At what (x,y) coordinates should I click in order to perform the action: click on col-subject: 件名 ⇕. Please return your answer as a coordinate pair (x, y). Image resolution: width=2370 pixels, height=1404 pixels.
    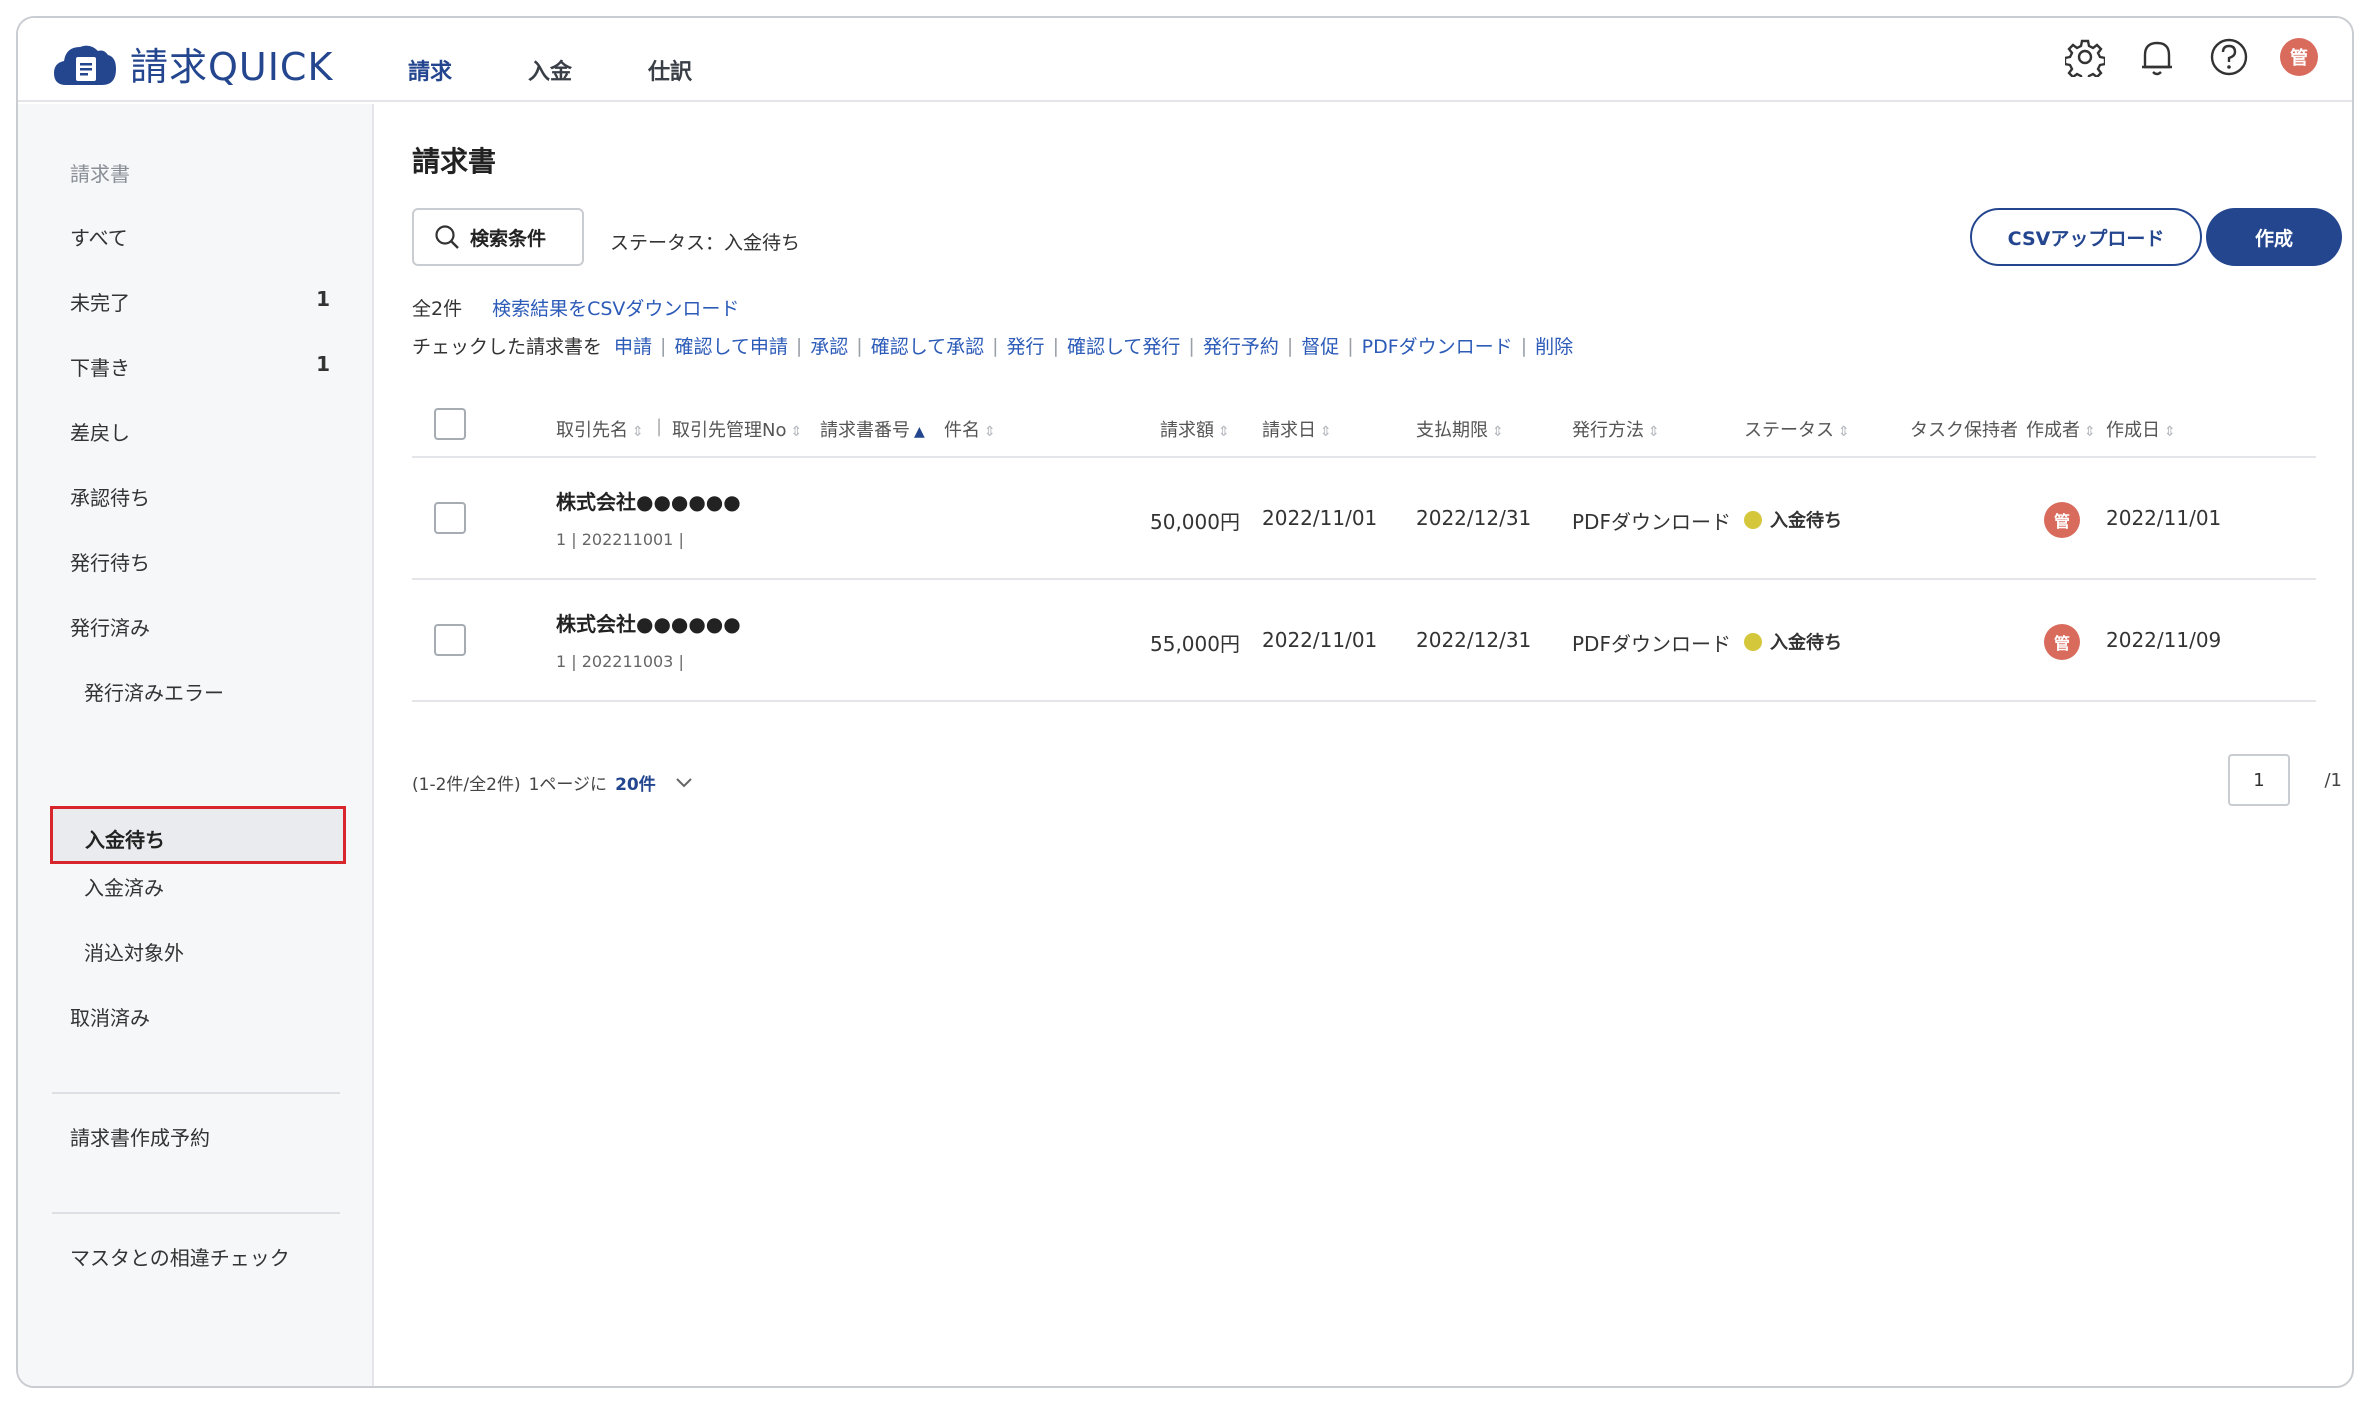
    Looking at the image, I should click on (970, 429).